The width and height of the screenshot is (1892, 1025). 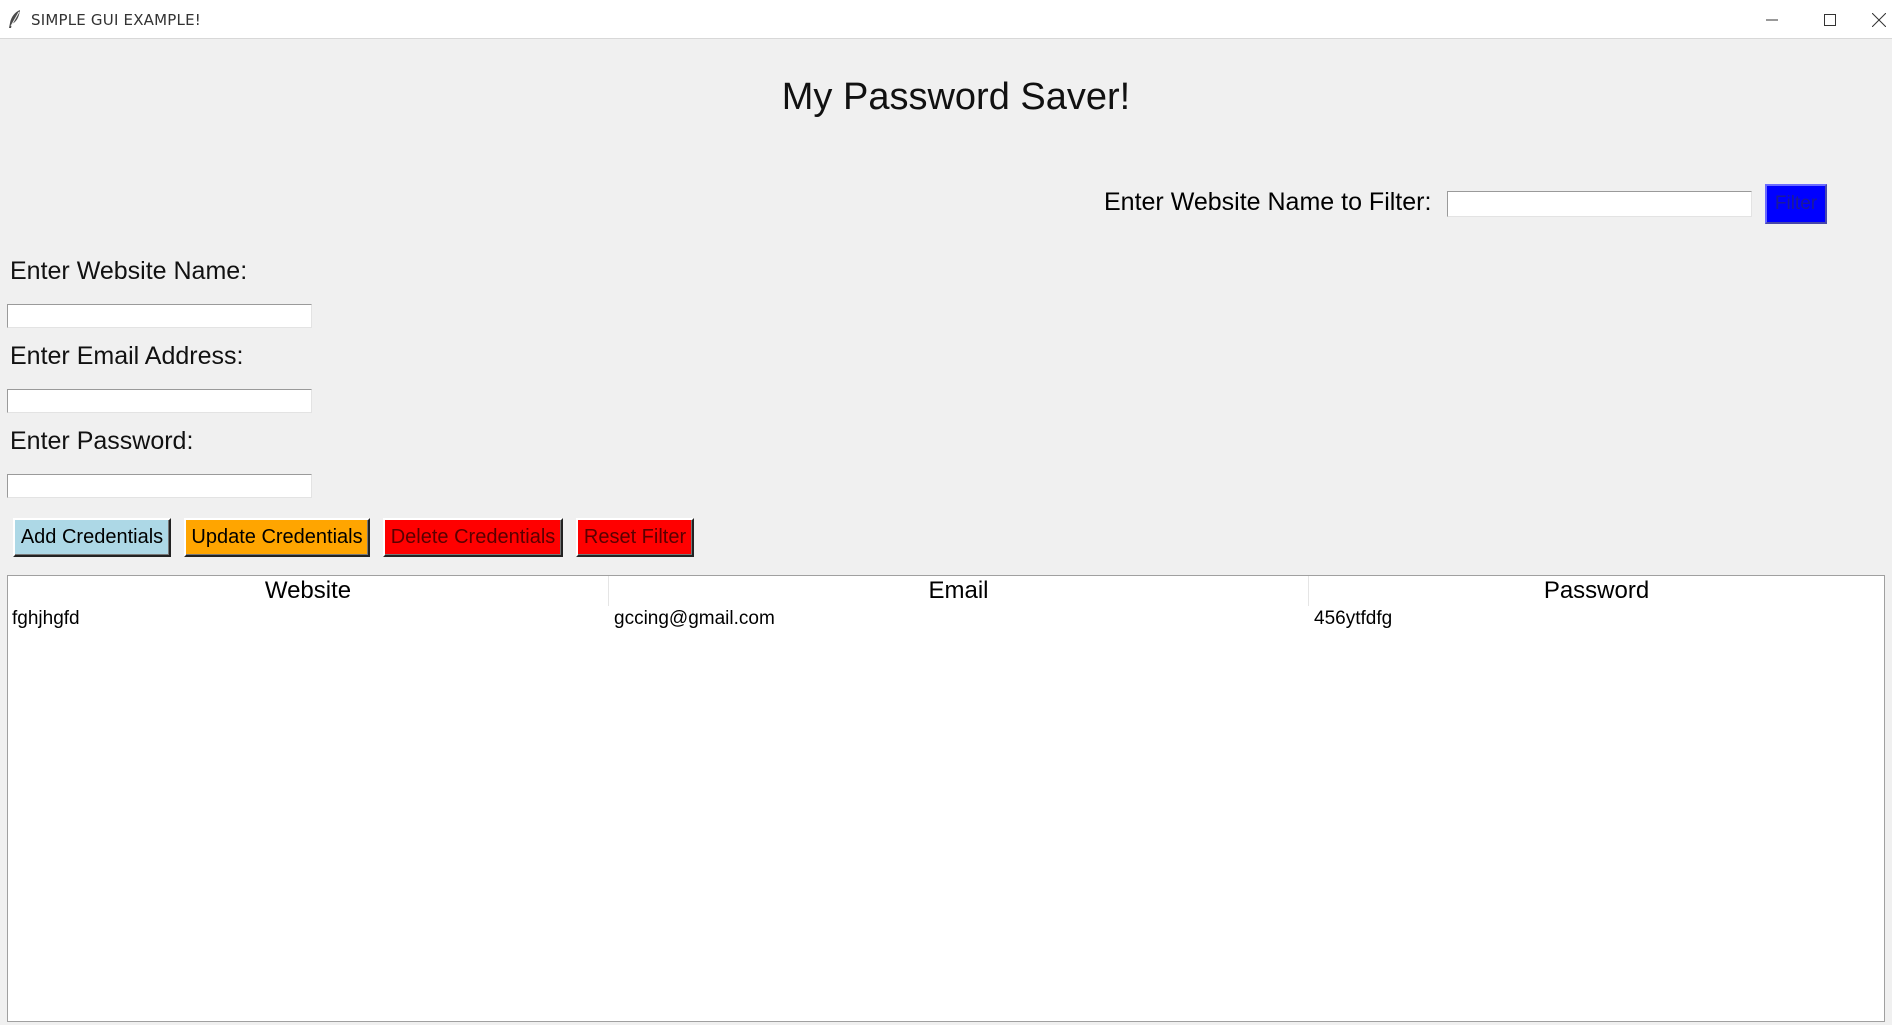 I want to click on page-title: My Password Saver!, so click(x=956, y=97).